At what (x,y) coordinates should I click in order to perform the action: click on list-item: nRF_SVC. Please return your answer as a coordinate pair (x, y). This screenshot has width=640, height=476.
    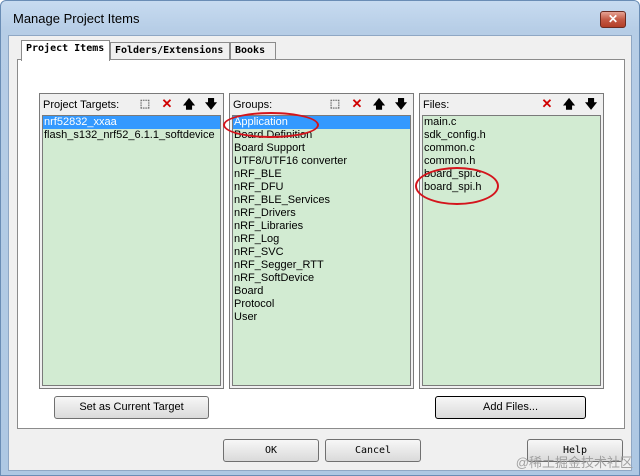
    Looking at the image, I should click on (321, 252).